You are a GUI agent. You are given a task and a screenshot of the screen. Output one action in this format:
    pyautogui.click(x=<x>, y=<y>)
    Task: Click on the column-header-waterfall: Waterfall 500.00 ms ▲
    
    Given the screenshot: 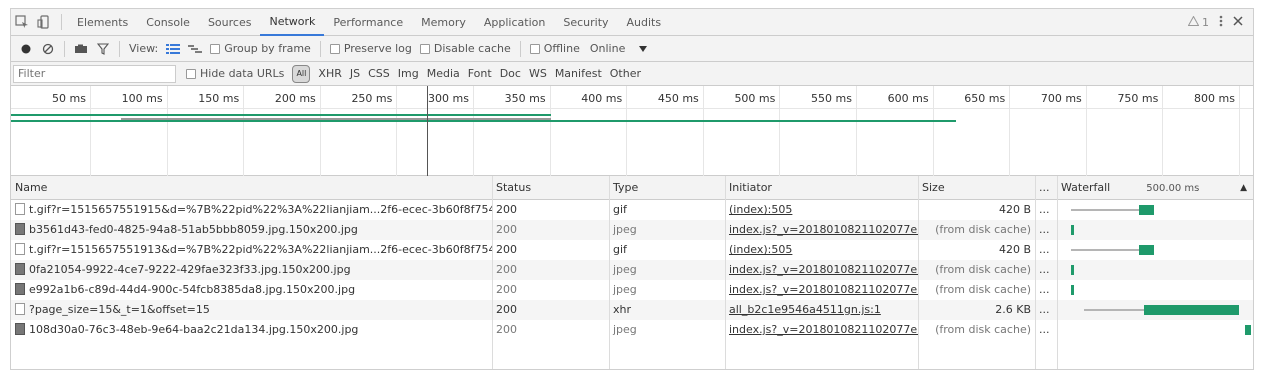 What is the action you would take?
    pyautogui.click(x=1155, y=188)
    